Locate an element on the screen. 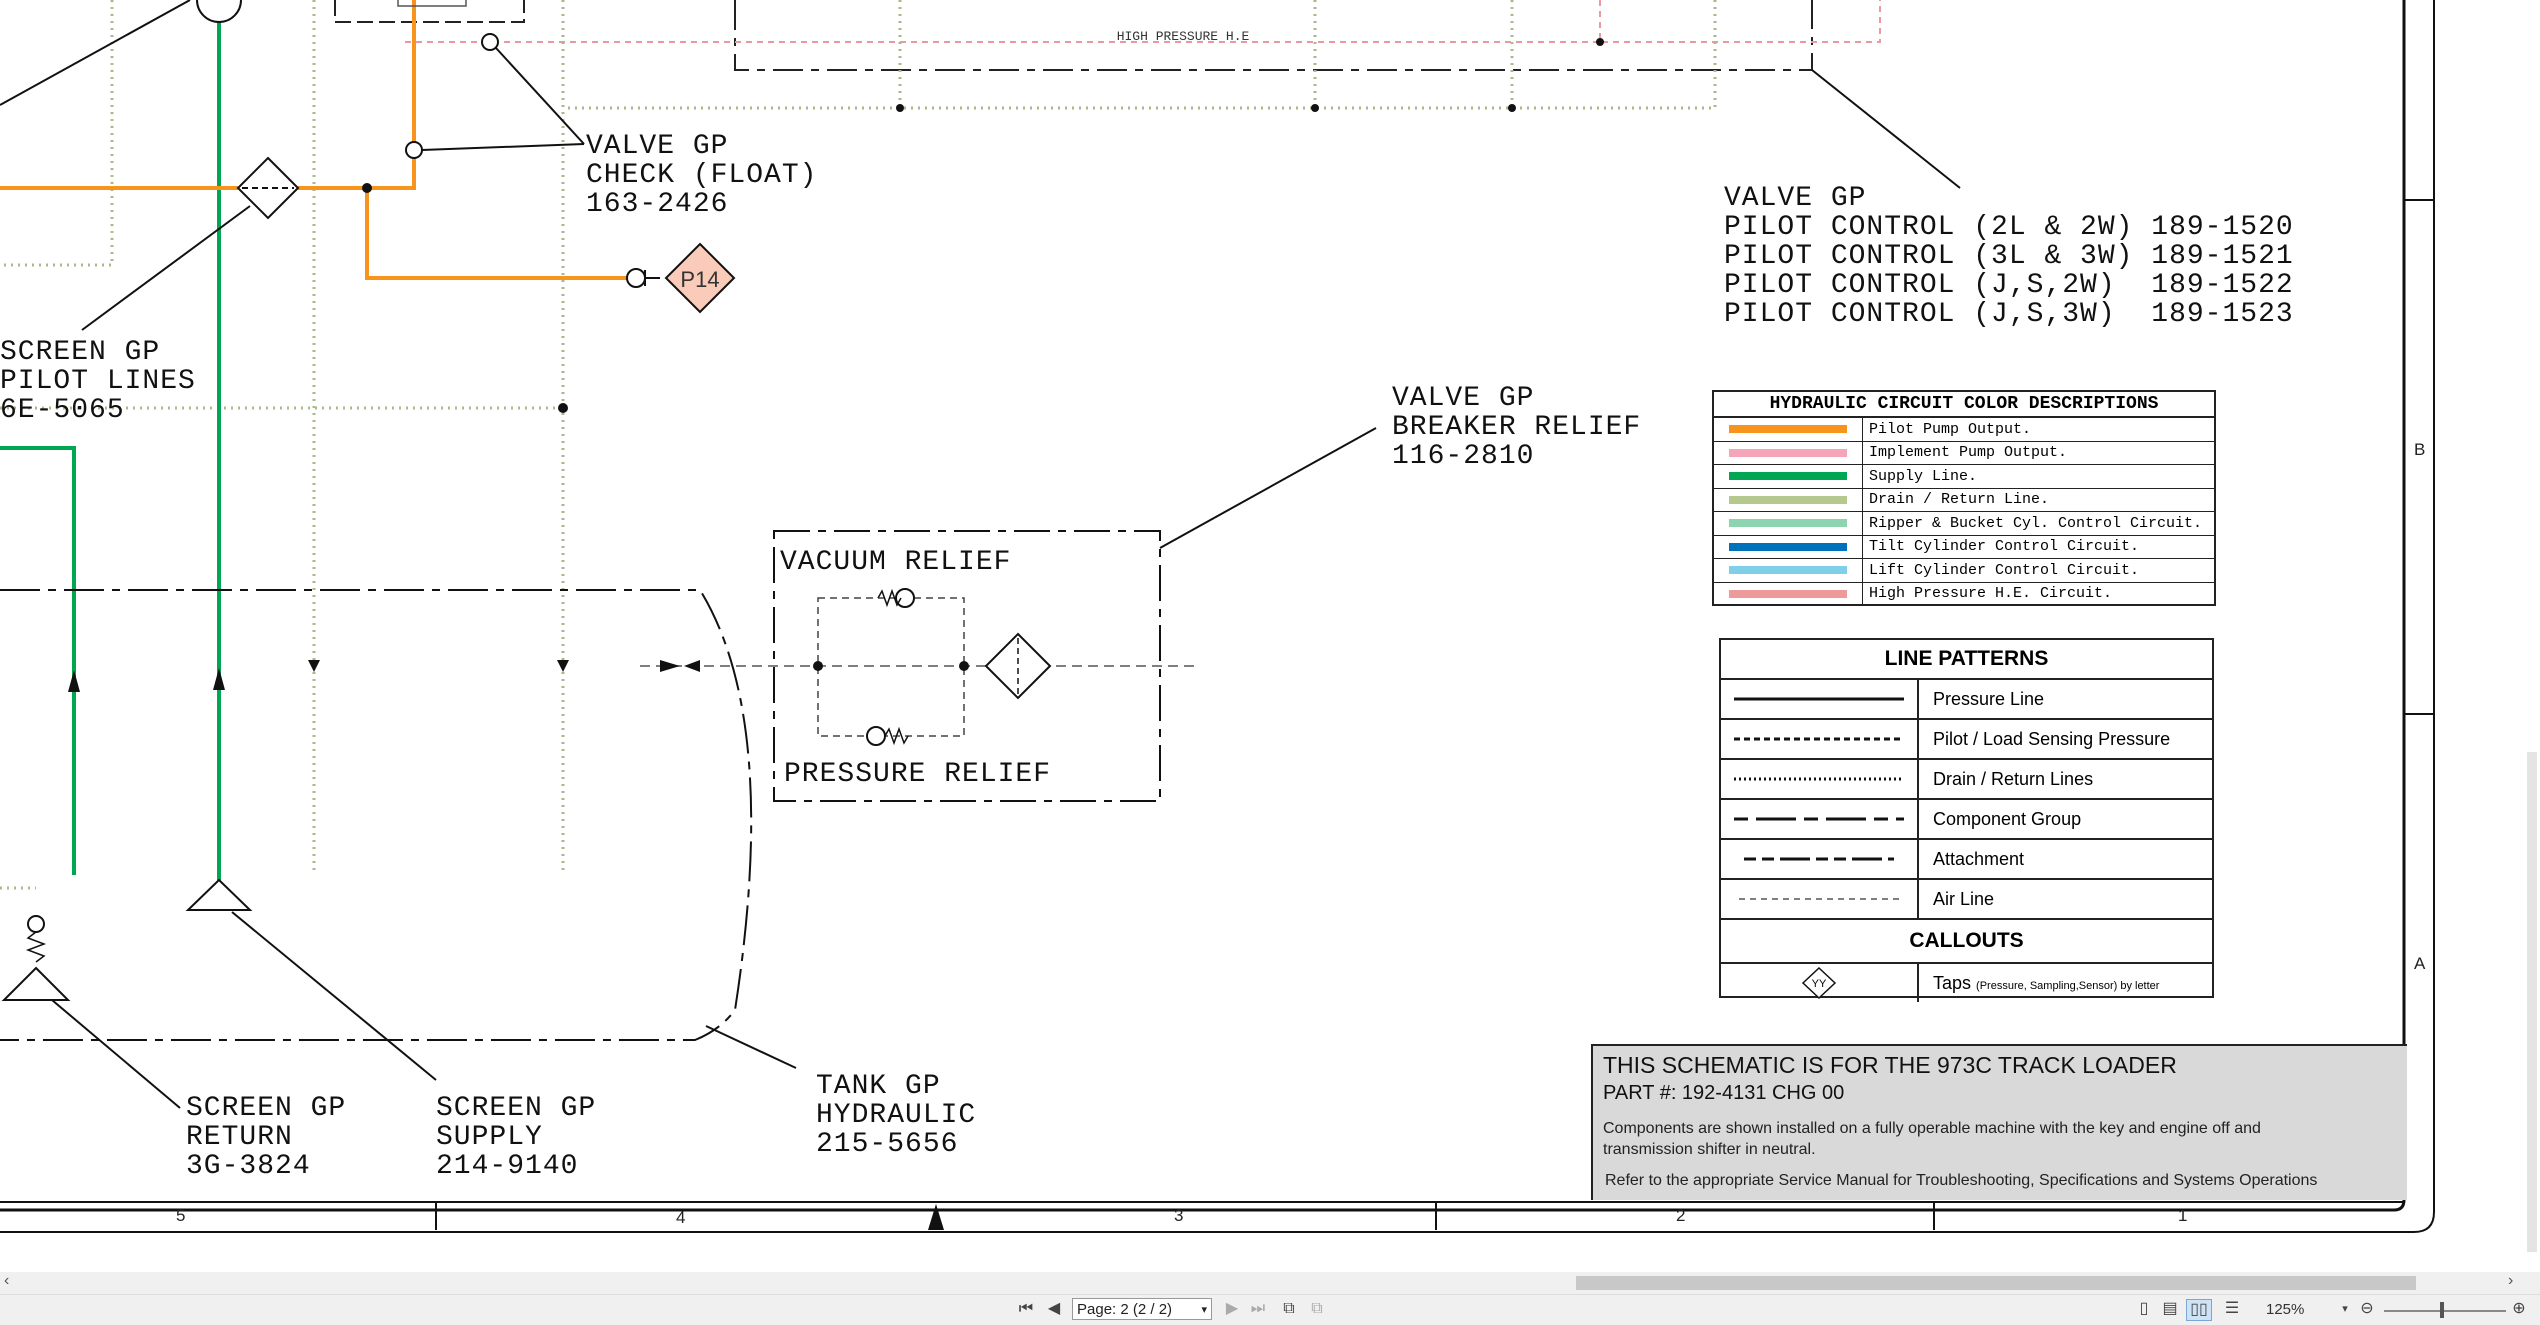  zoom-slider is located at coordinates (2445, 1311).